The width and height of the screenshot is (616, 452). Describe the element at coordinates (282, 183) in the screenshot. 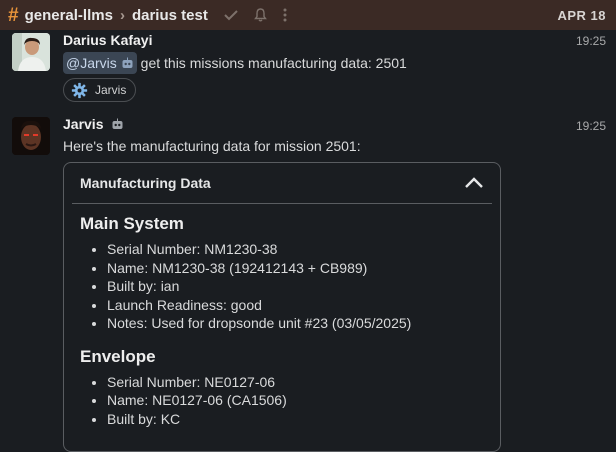

I see `card-header: Manufacturing Data` at that location.